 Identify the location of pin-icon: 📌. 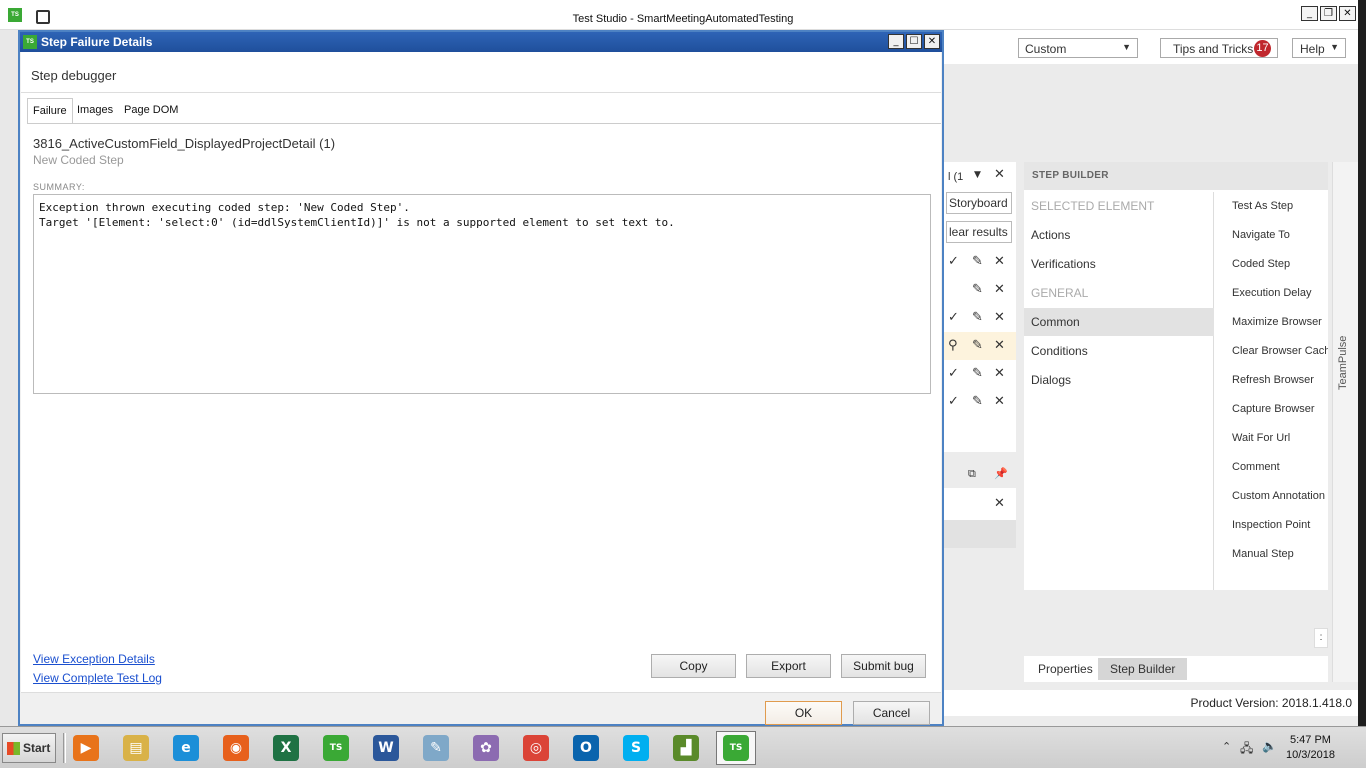
(1001, 473).